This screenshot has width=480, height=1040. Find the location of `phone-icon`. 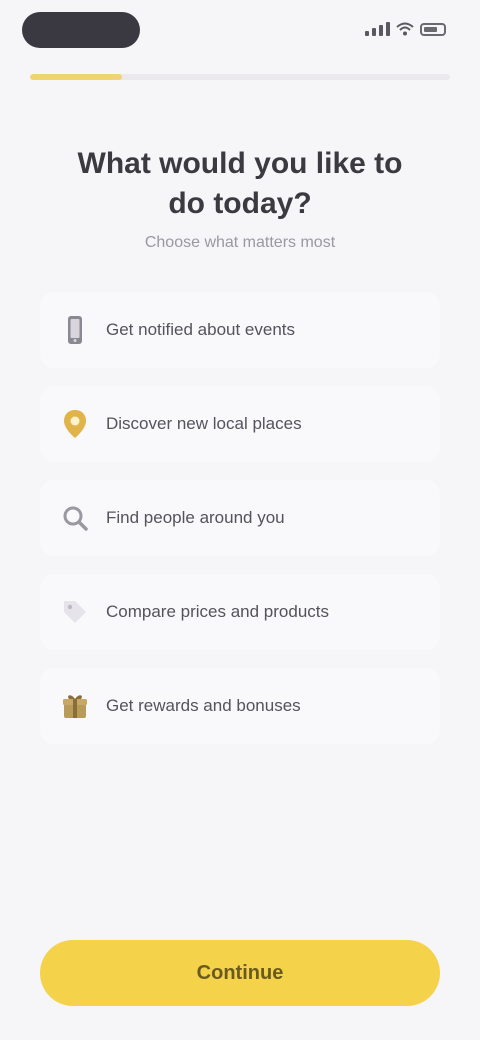

phone-icon is located at coordinates (75, 330).